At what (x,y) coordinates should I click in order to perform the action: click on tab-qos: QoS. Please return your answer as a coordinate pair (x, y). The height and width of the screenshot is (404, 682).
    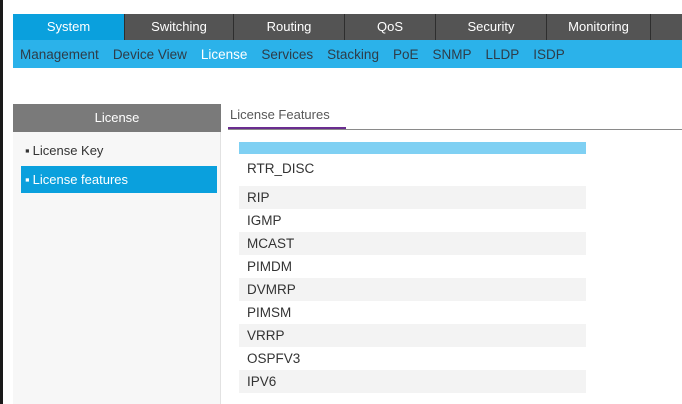
    Looking at the image, I should click on (390, 27).